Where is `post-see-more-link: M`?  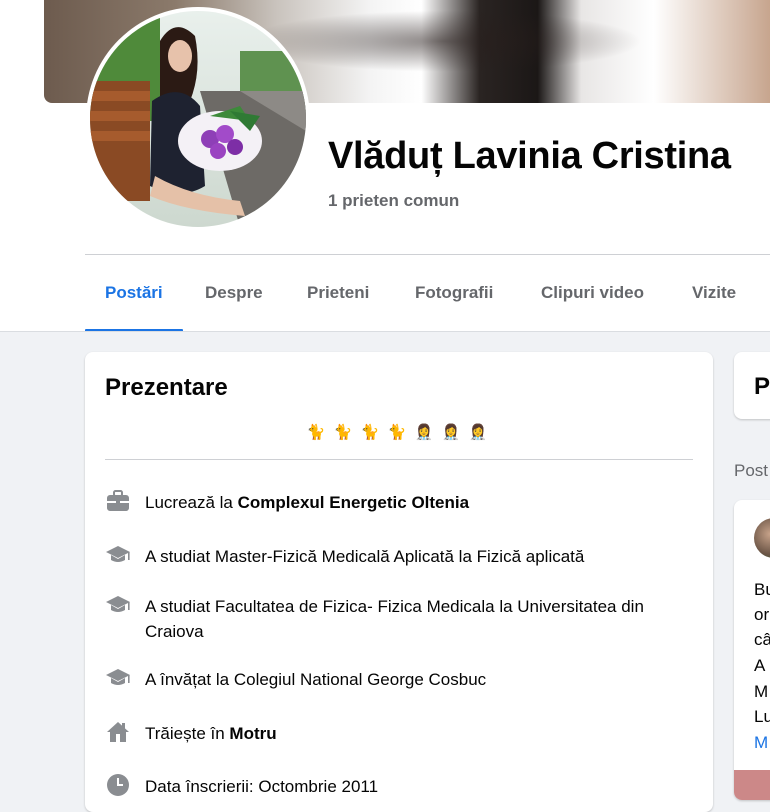
post-see-more-link: M is located at coordinates (761, 743).